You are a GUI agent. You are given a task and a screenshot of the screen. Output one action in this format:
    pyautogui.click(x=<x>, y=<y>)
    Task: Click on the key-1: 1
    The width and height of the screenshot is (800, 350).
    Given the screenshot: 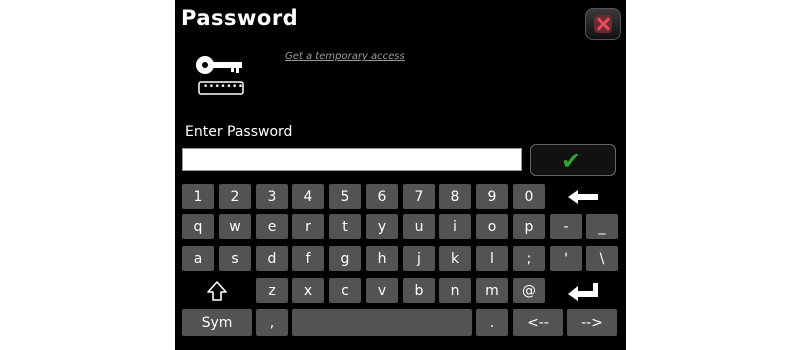 What is the action you would take?
    pyautogui.click(x=198, y=196)
    